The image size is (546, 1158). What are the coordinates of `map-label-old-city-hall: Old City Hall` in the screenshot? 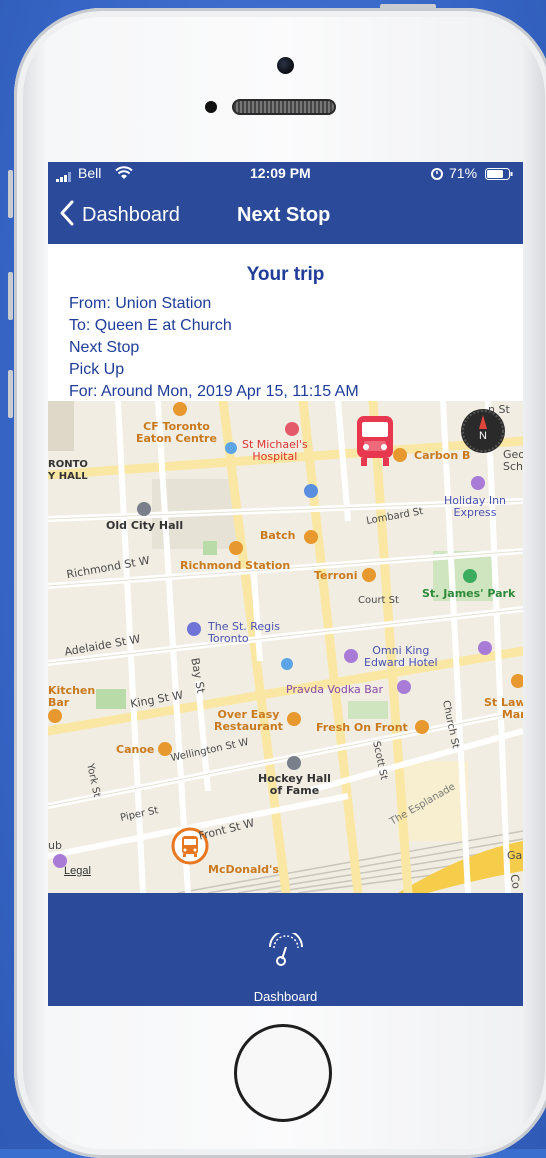 It's located at (145, 525).